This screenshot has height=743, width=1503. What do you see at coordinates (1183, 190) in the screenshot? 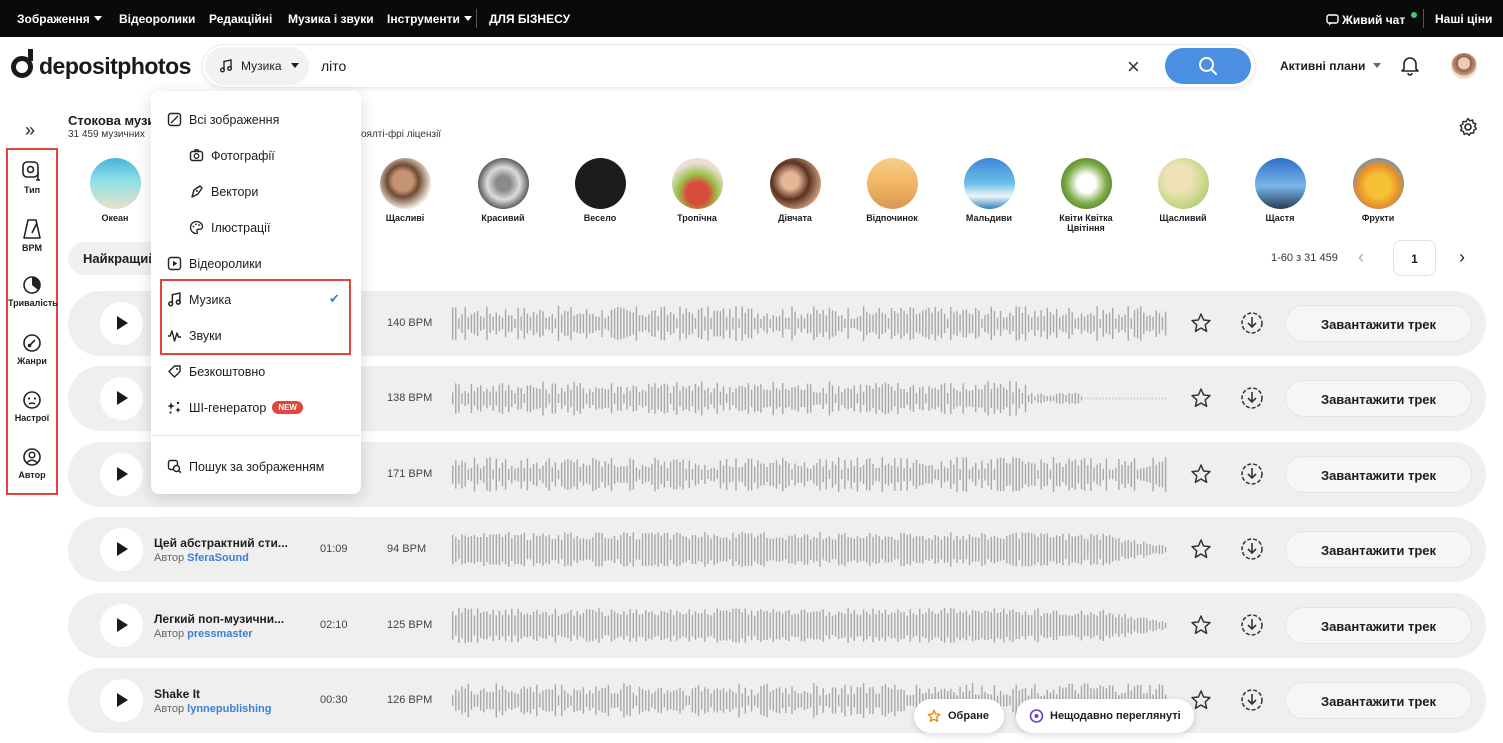
I see `category-happy-2: Щасливий` at bounding box center [1183, 190].